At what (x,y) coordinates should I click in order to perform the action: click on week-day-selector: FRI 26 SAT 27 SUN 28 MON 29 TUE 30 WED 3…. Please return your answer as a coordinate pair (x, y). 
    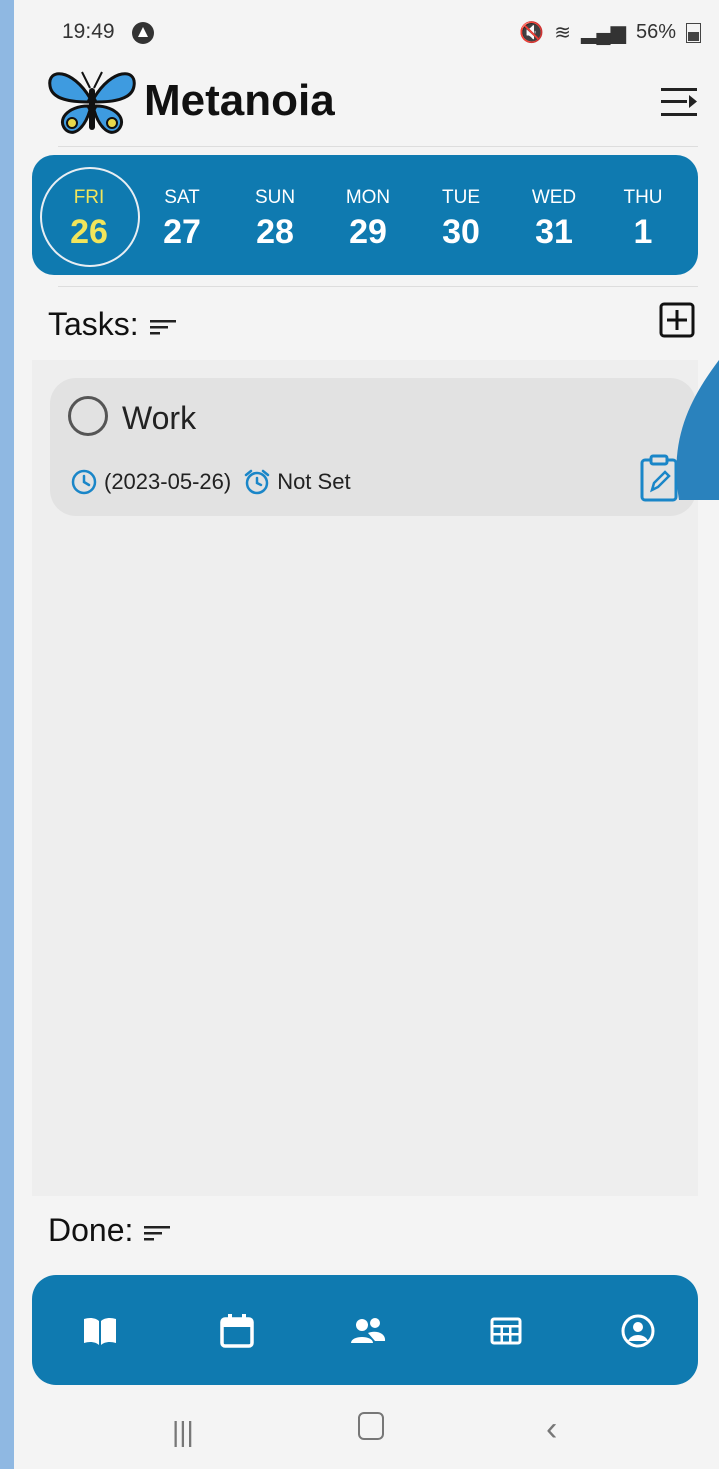
    Looking at the image, I should click on (365, 215).